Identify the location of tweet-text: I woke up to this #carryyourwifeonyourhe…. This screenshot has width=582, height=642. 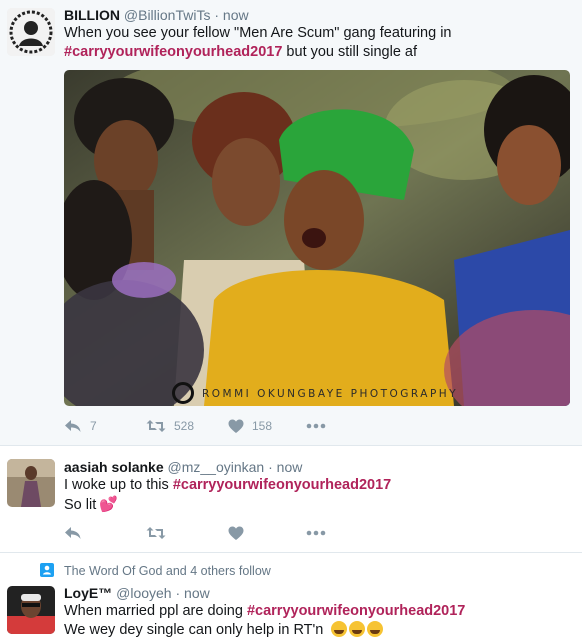
(227, 495).